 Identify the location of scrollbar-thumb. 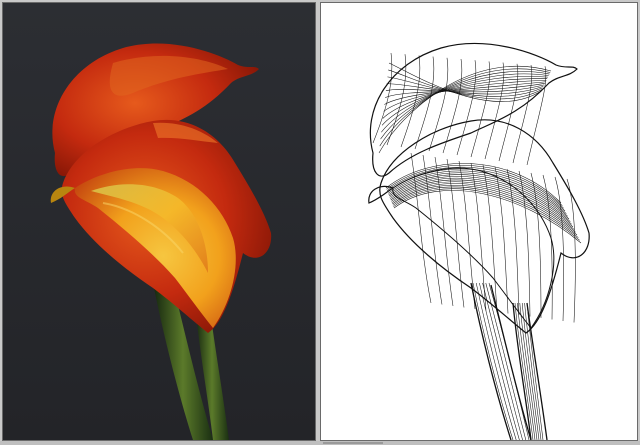
(353, 443).